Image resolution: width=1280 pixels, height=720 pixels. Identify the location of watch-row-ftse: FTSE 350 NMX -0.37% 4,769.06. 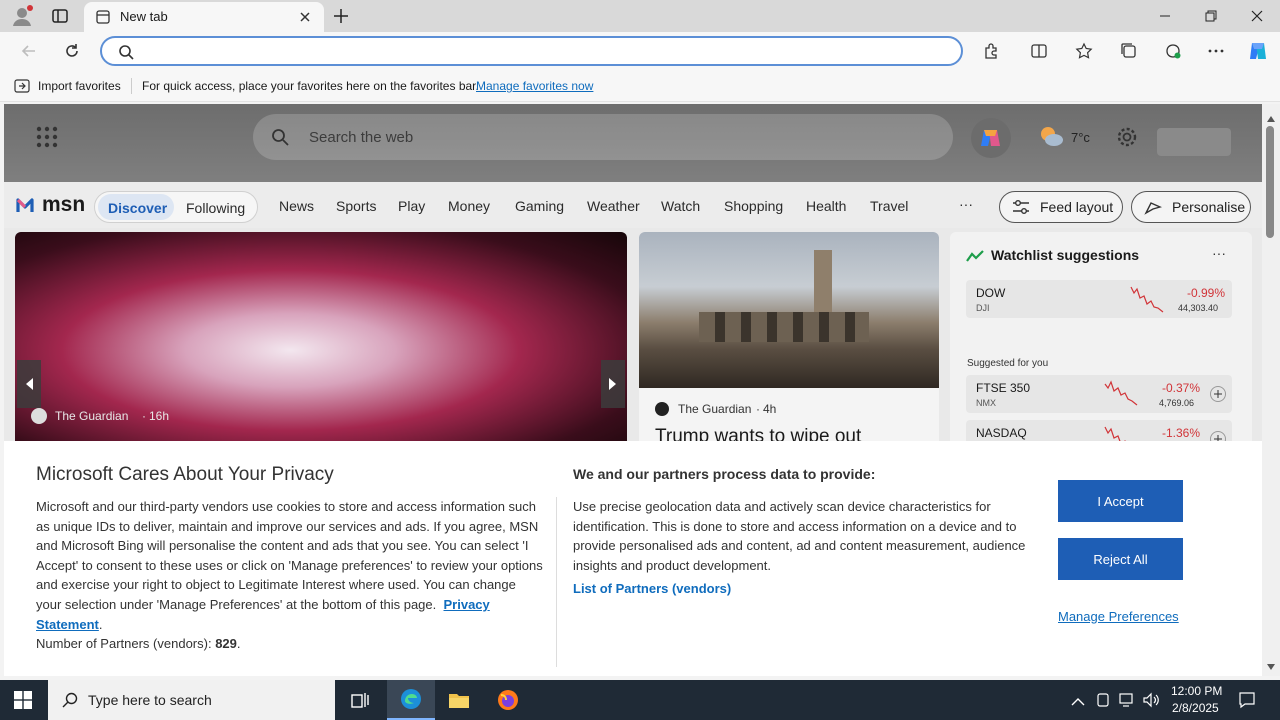
(1099, 394).